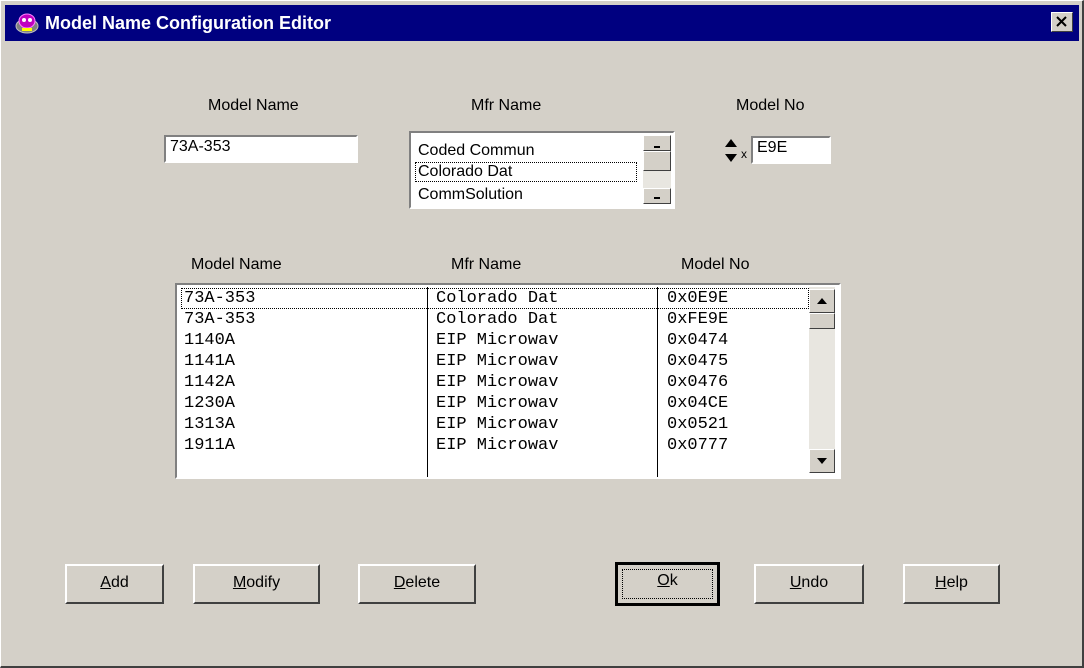 This screenshot has width=1084, height=668. Describe the element at coordinates (822, 321) in the screenshot. I see `list-scroll-thumb` at that location.